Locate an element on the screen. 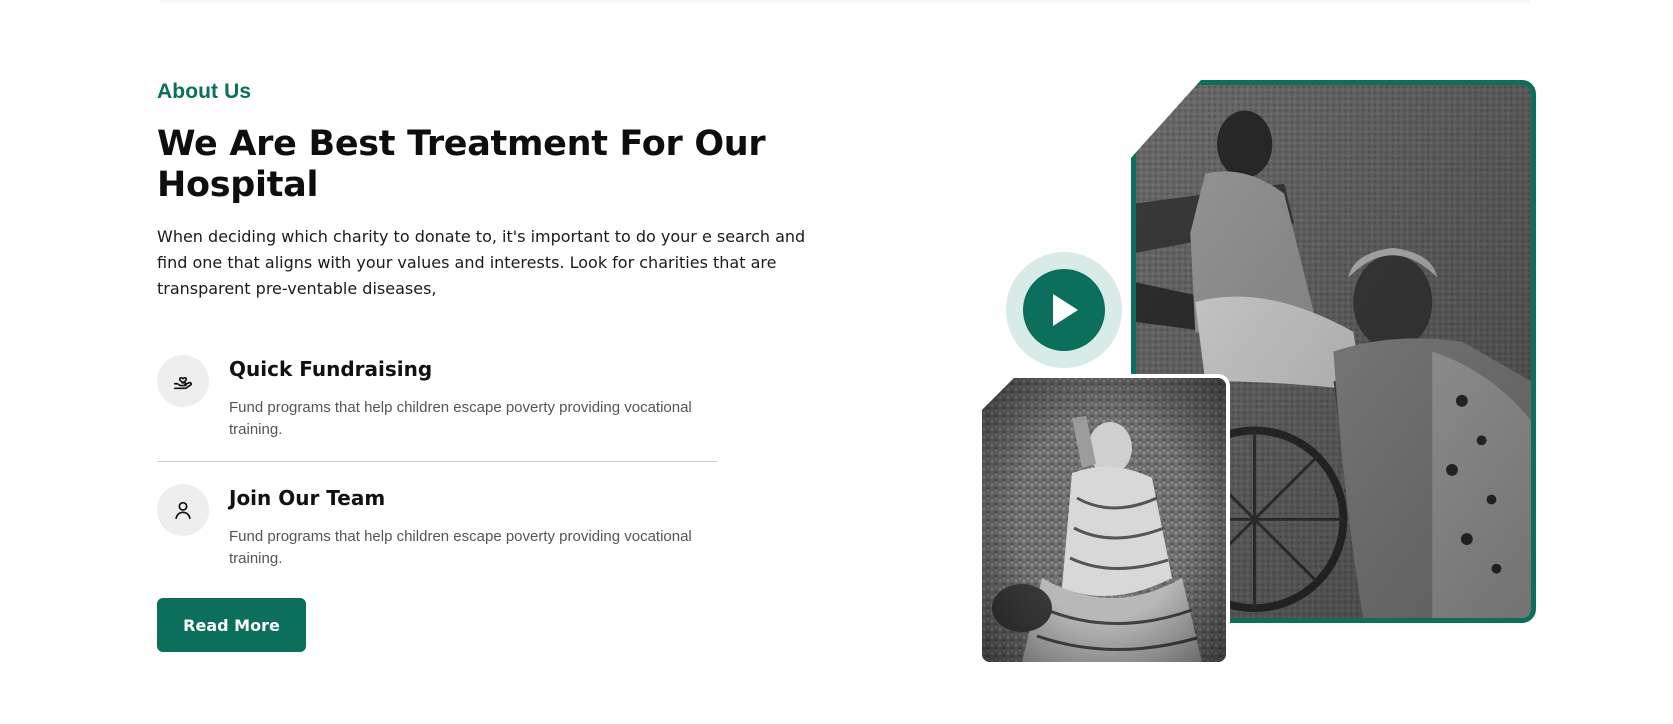  secondary-photo-frame is located at coordinates (1104, 520).